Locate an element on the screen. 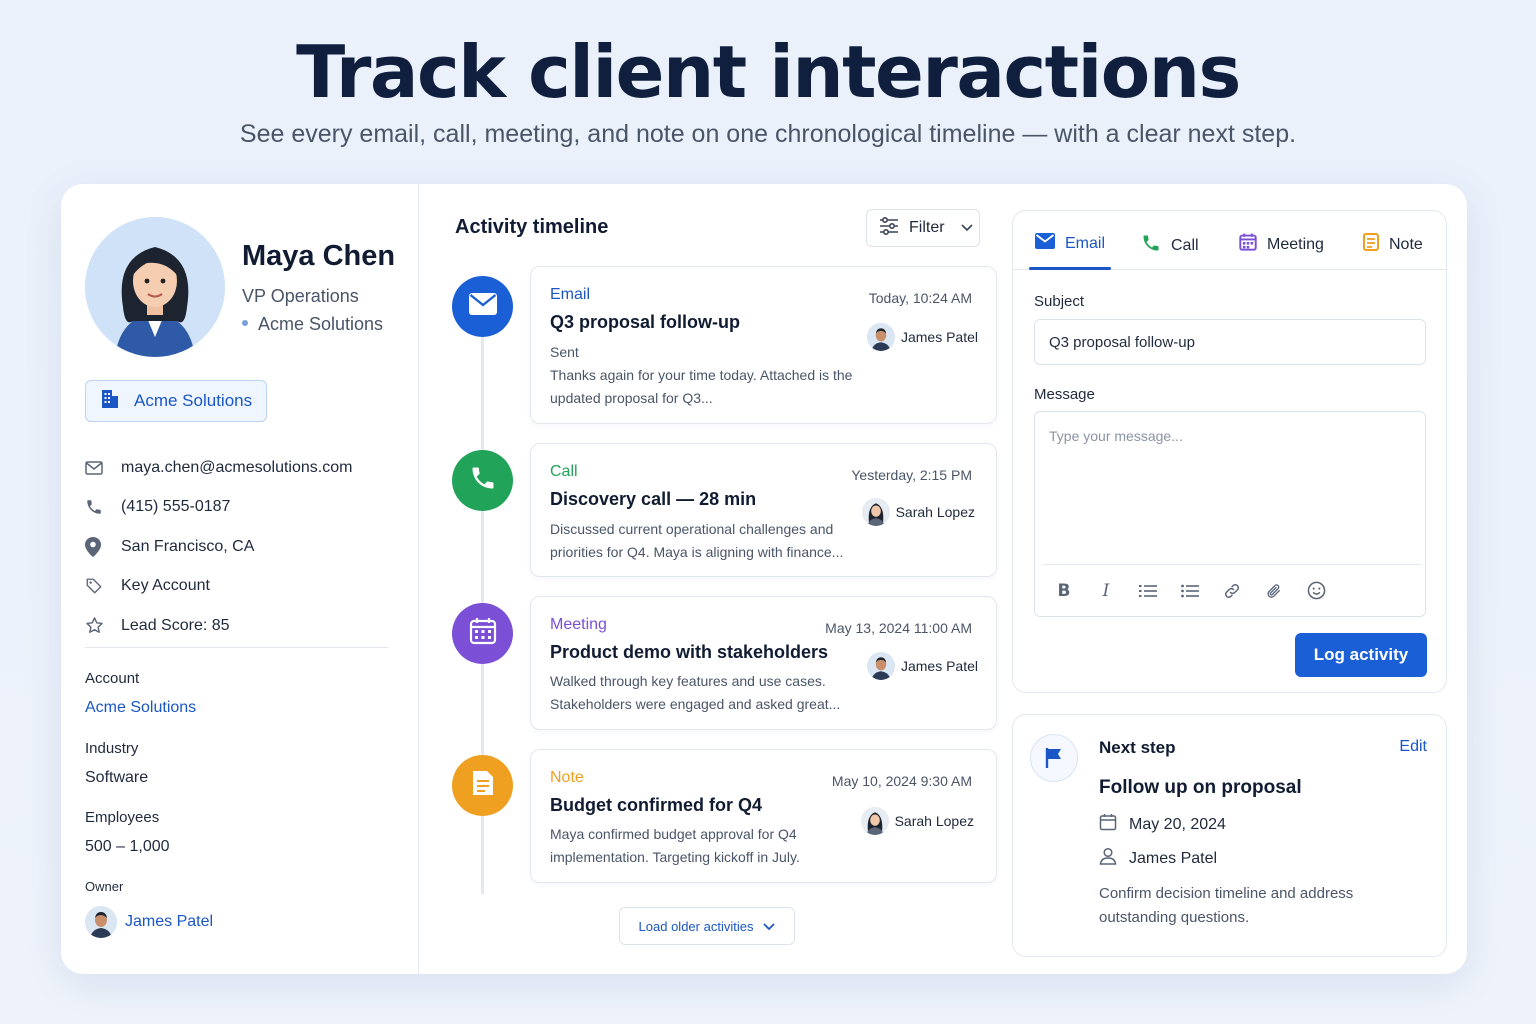  activity-status: Sent is located at coordinates (564, 352).